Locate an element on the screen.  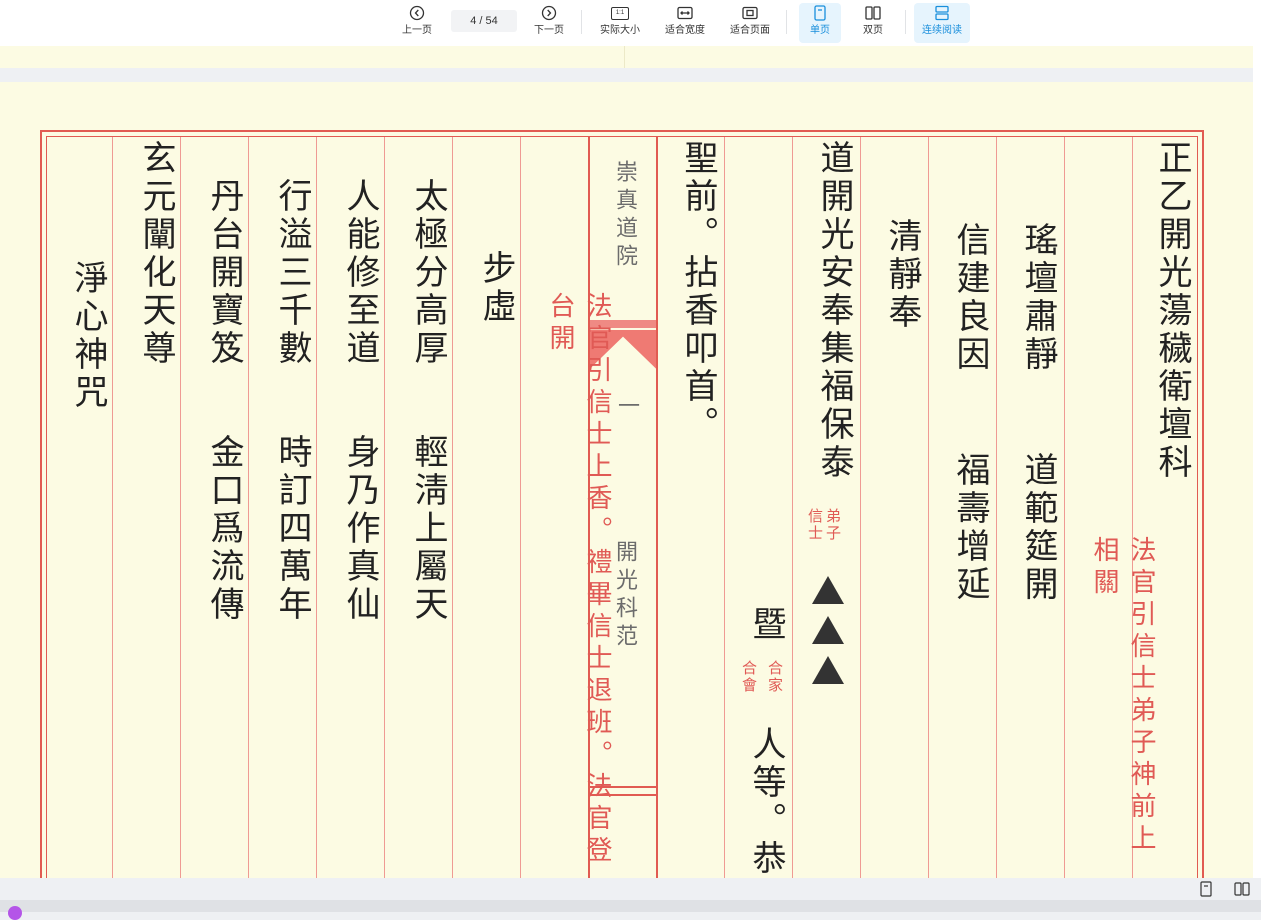
double-page-icon is located at coordinates (873, 14).